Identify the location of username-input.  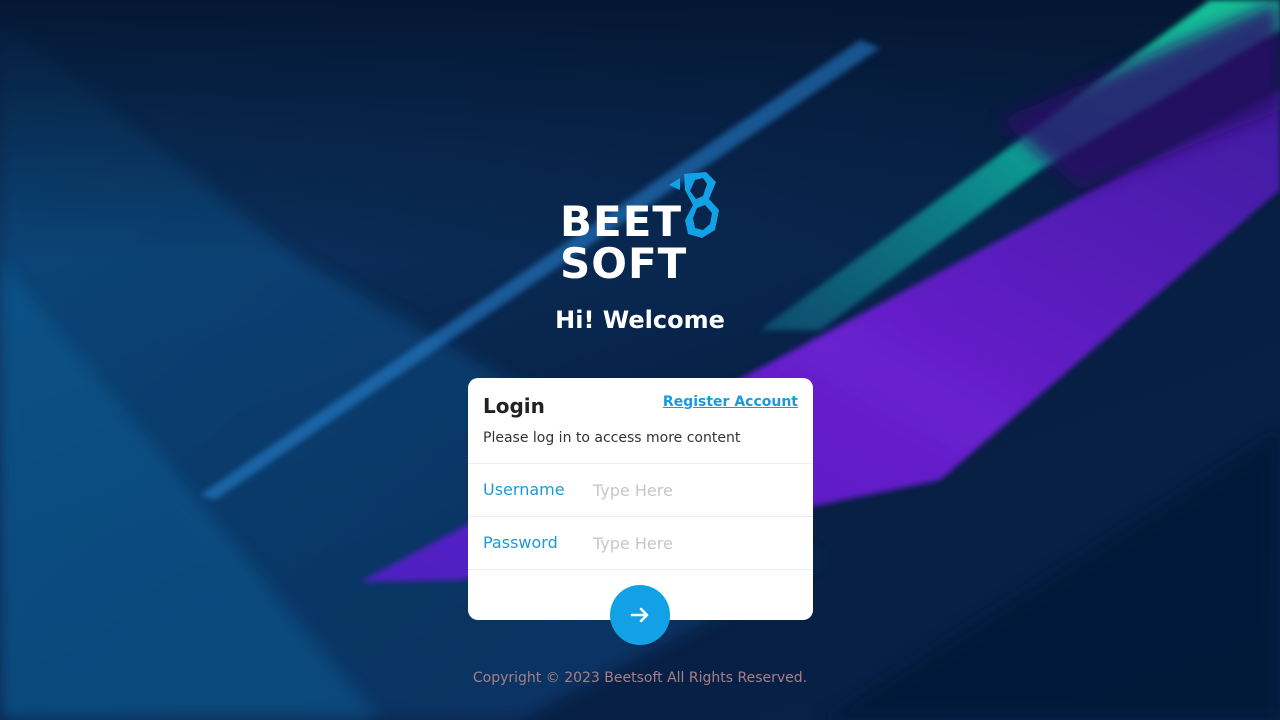
(695, 490).